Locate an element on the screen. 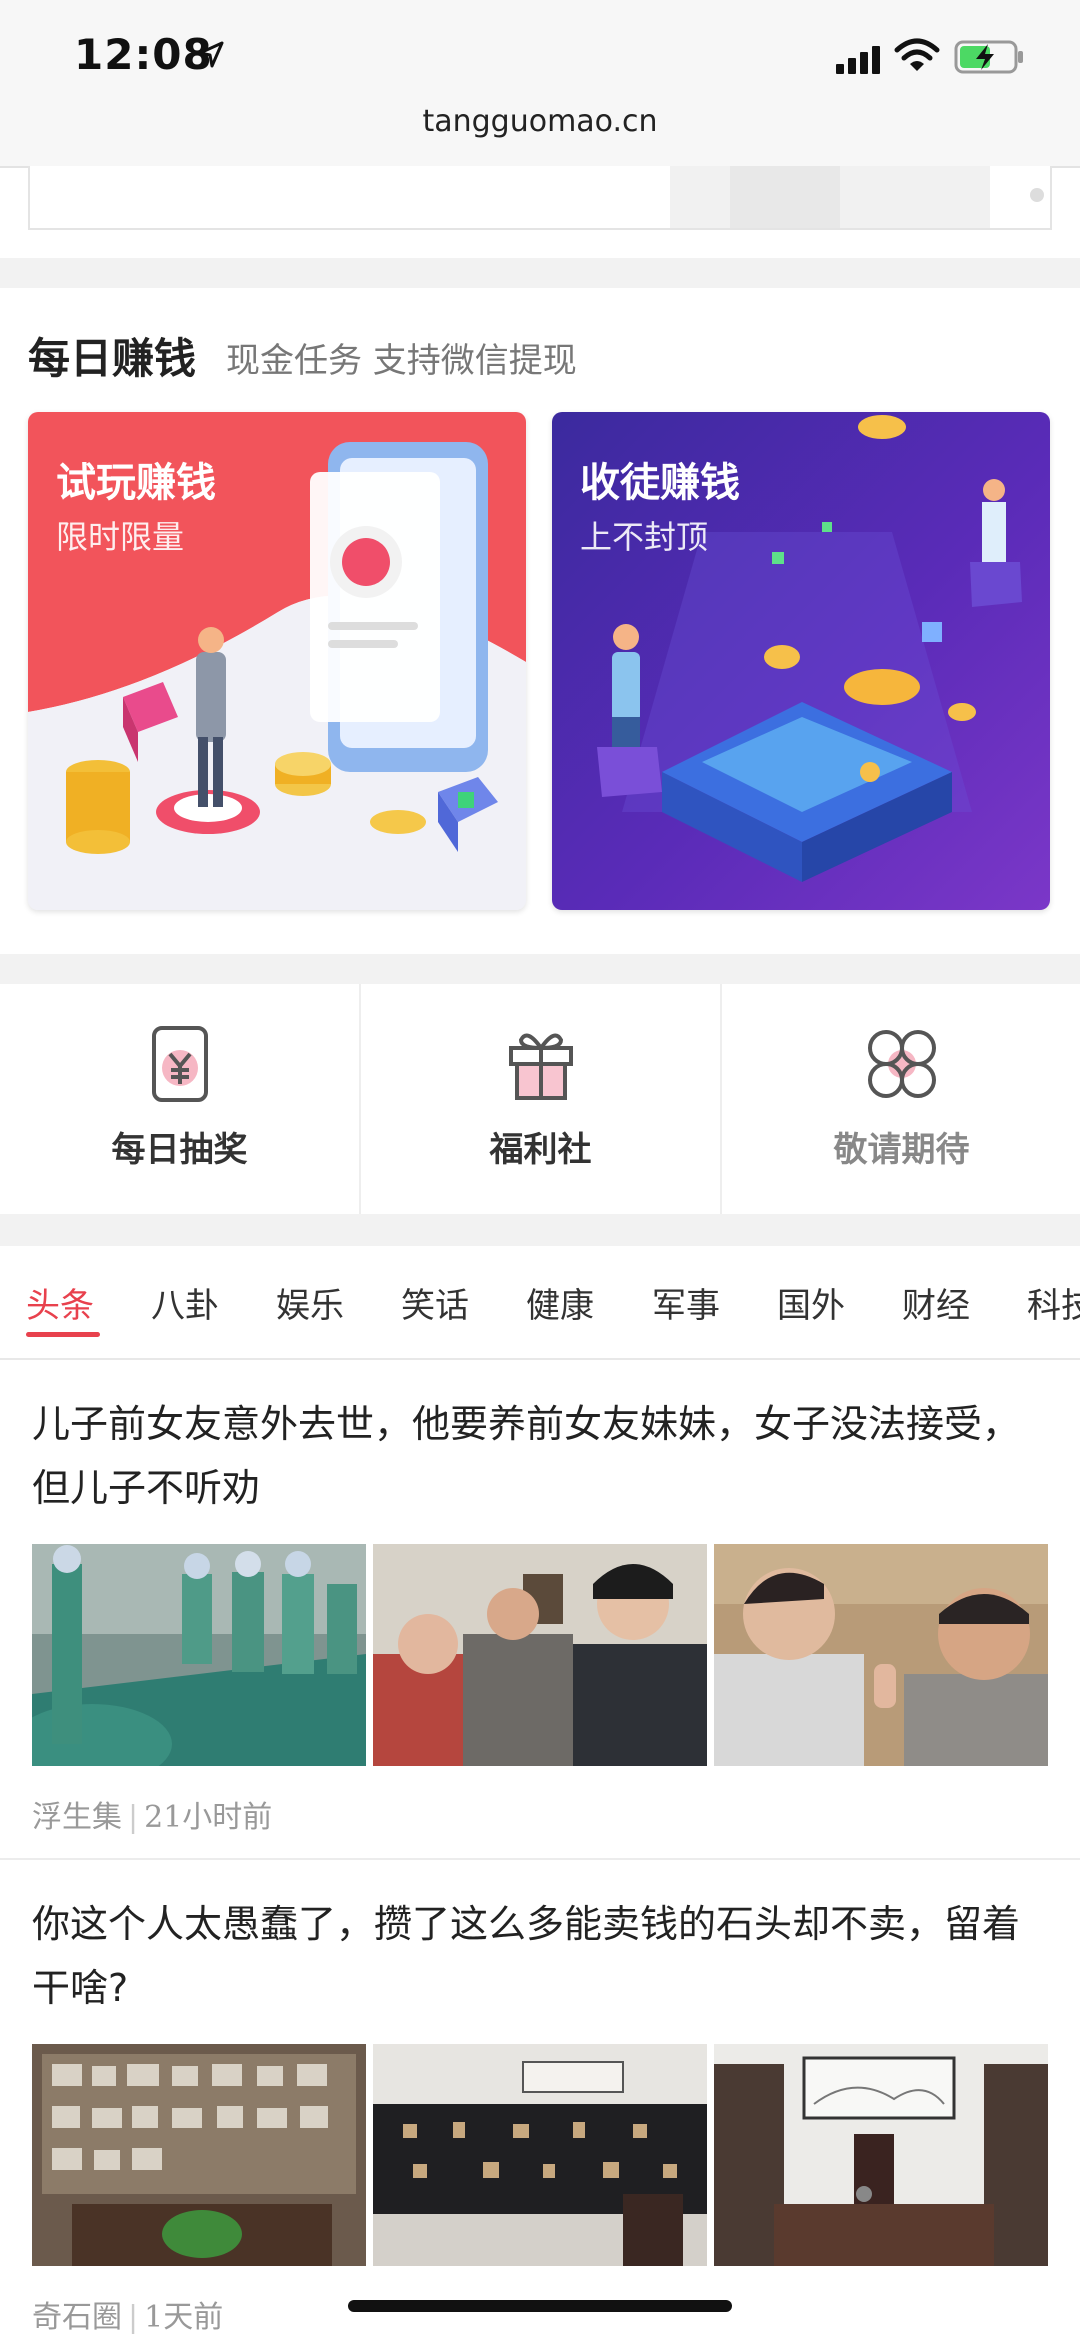  category-tabs: 头条 八卦 娱乐 笑话 健康 军事 国外 财经 科技 is located at coordinates (540, 1303).